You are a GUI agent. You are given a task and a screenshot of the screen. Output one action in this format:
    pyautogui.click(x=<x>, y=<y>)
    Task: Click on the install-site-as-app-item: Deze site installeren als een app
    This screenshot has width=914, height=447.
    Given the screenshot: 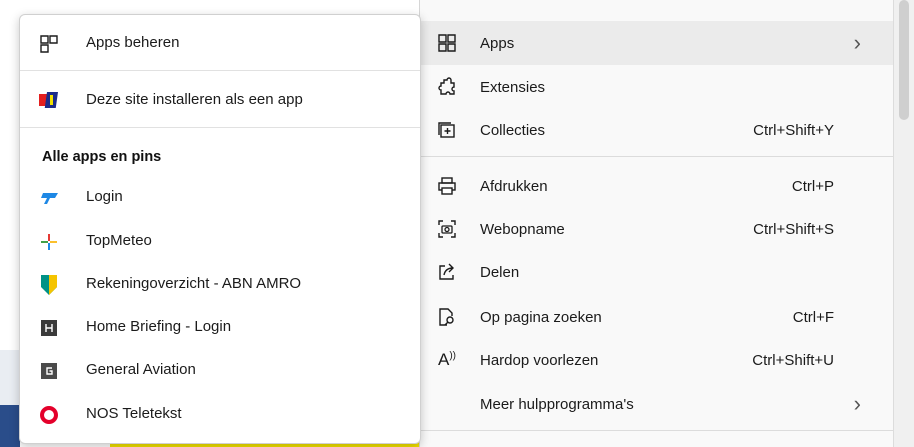 What is the action you would take?
    pyautogui.click(x=220, y=101)
    